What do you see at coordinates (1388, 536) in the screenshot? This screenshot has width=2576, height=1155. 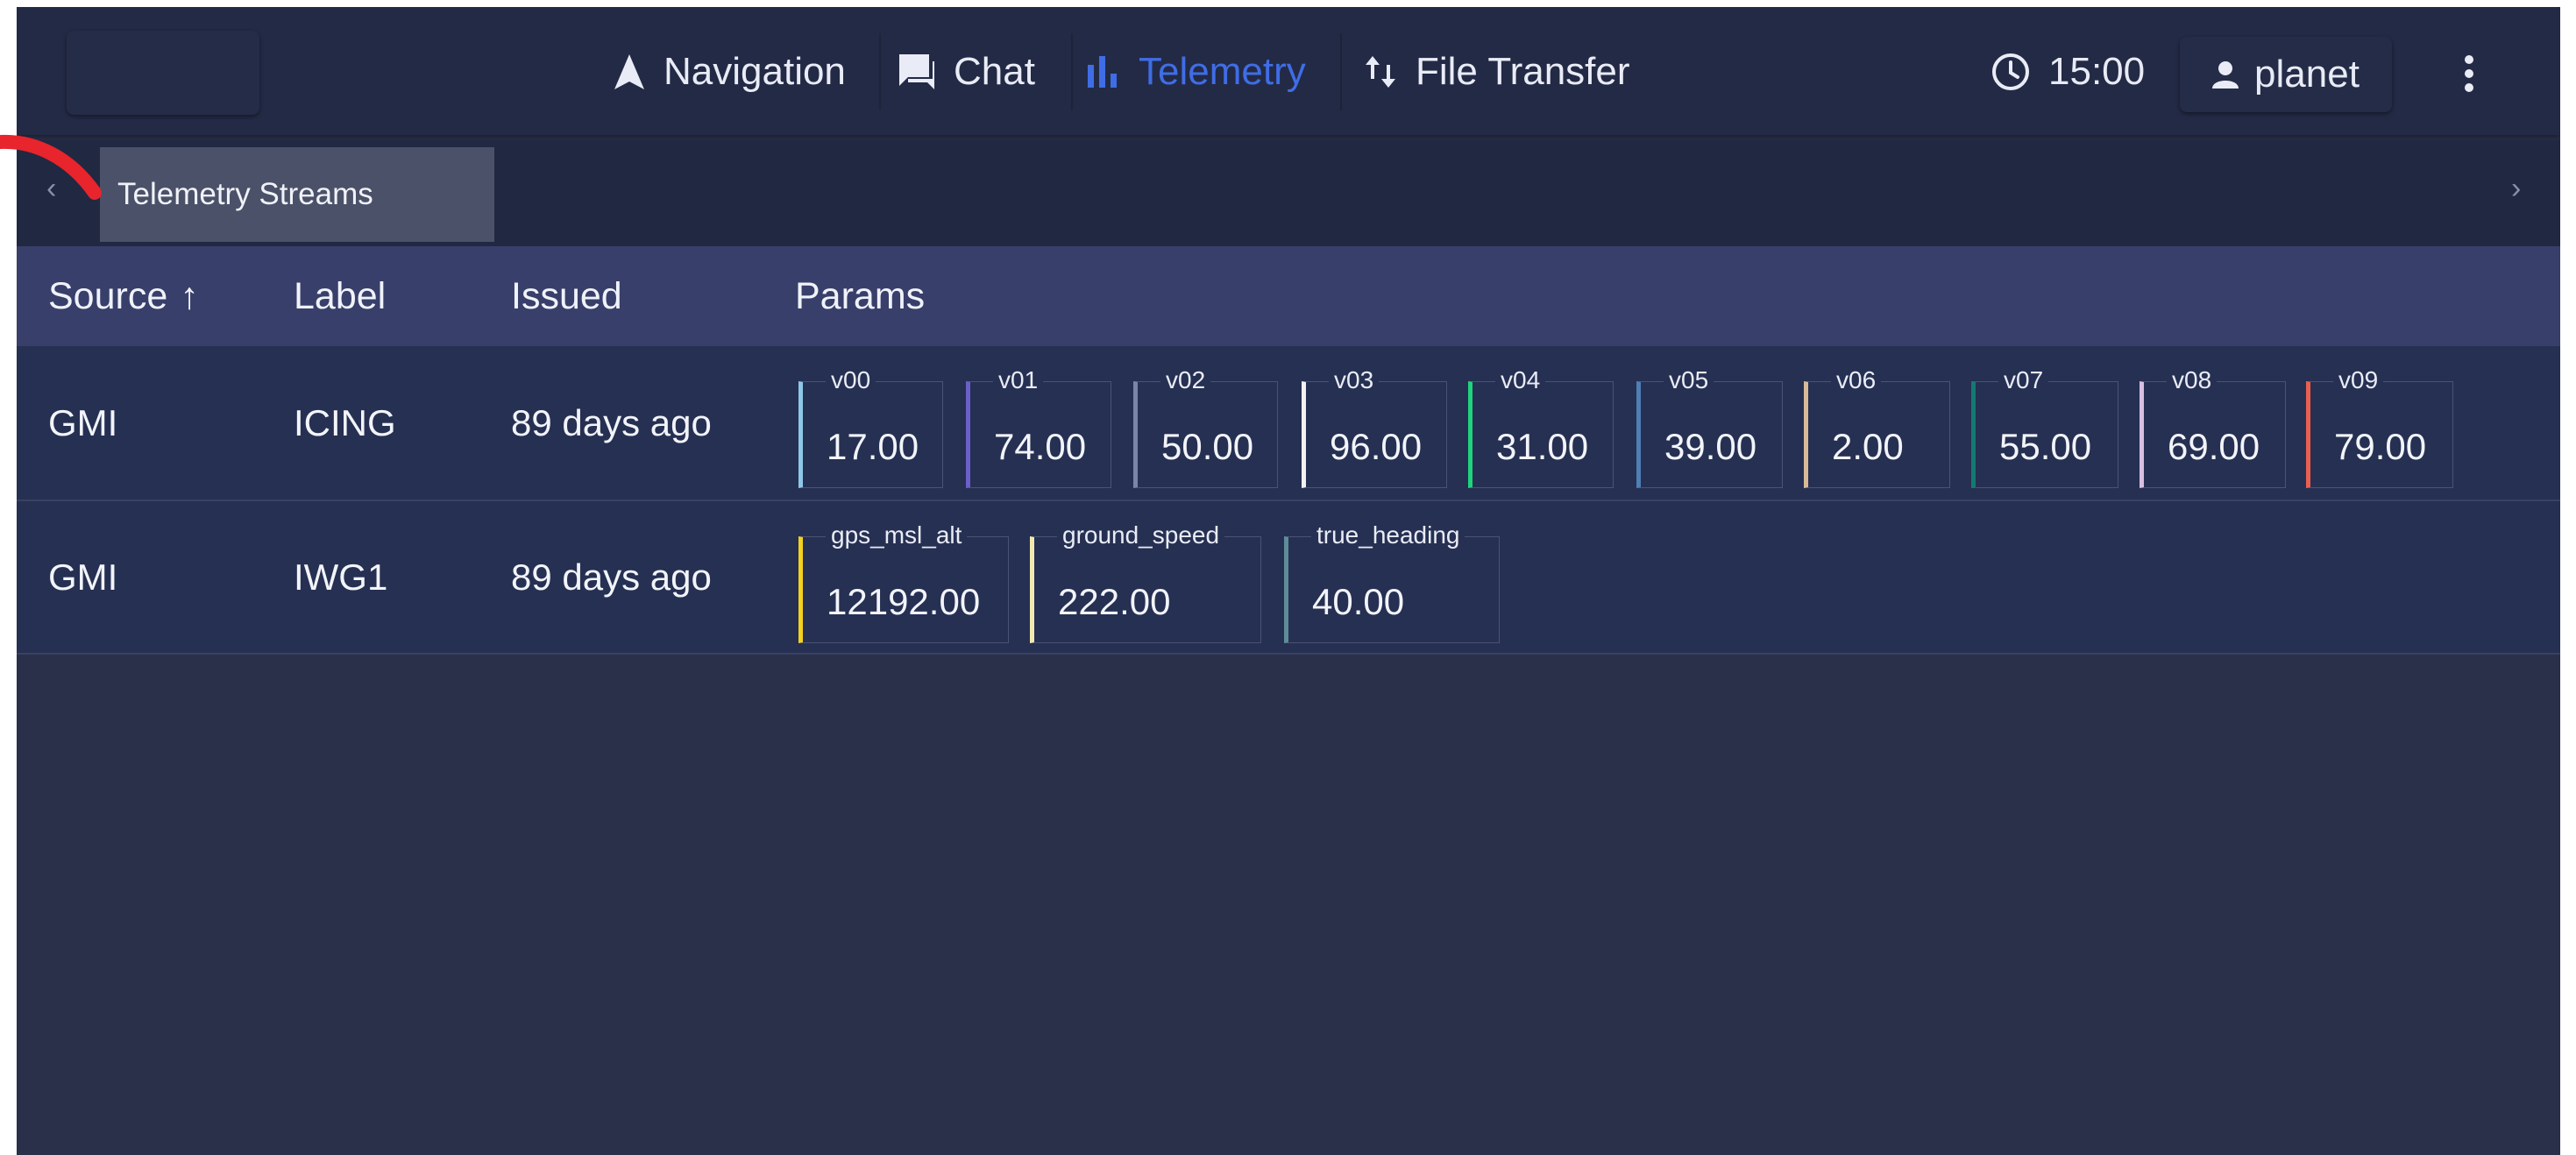 I see `param-name: true_heading` at bounding box center [1388, 536].